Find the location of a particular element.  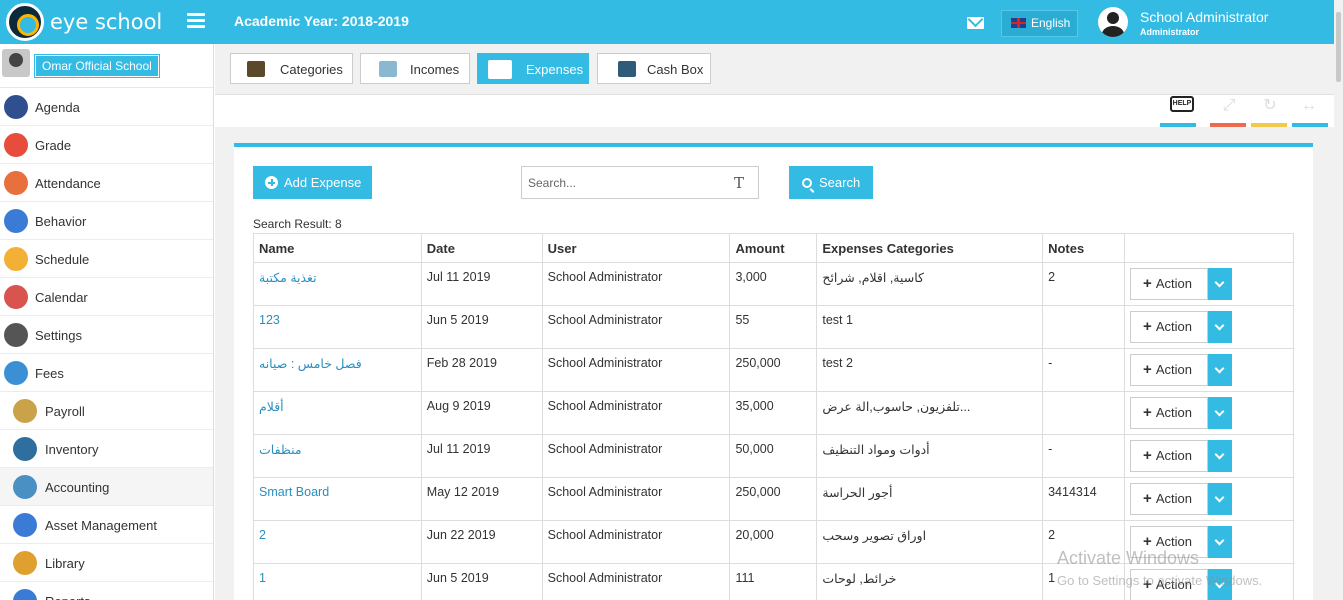

sidebar-item-agenda: Agenda is located at coordinates (106, 107).